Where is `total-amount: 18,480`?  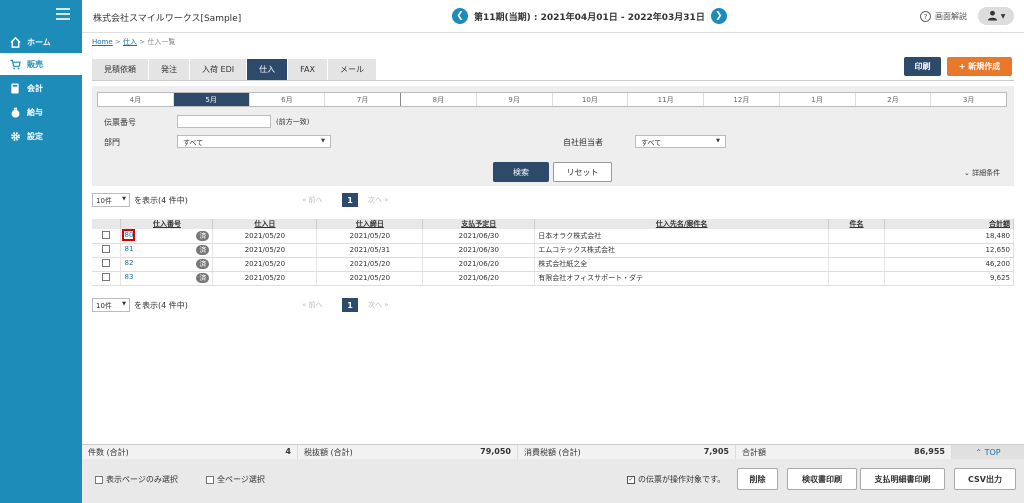 total-amount: 18,480 is located at coordinates (949, 236).